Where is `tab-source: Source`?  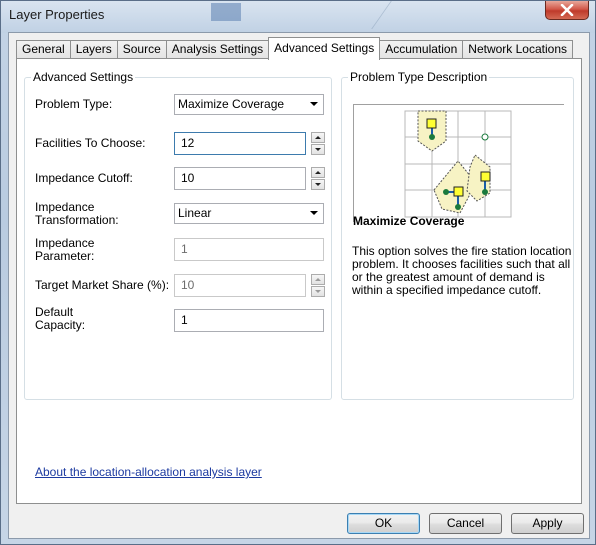 tab-source: Source is located at coordinates (141, 49).